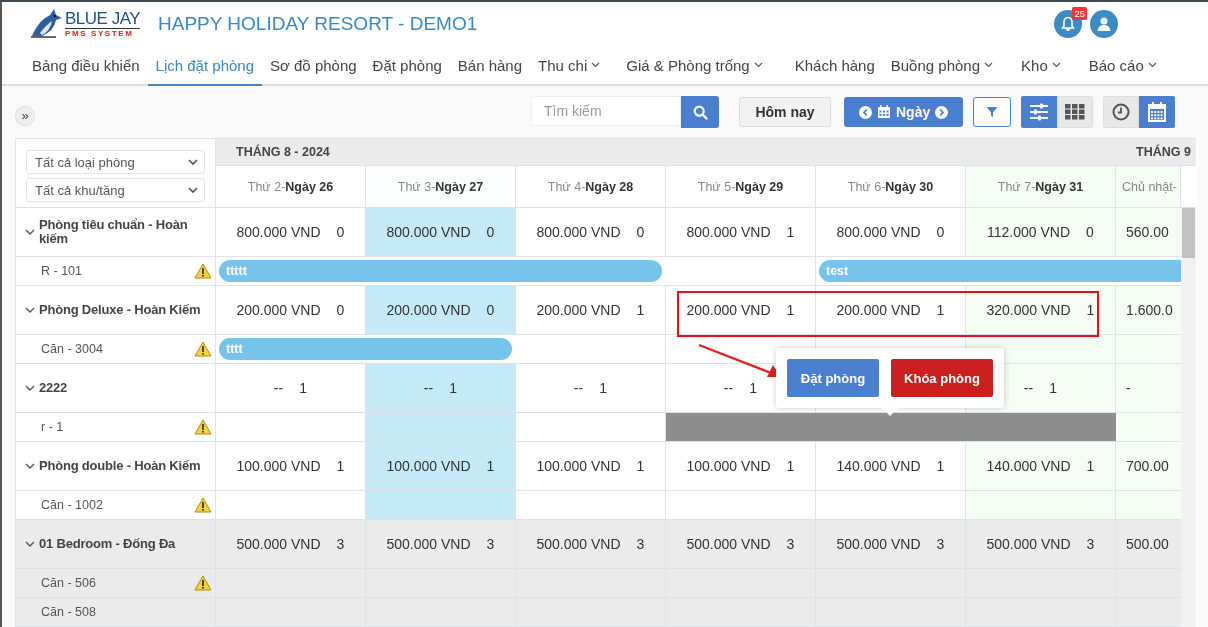  What do you see at coordinates (1041, 66) in the screenshot?
I see `nav-tab: Kho` at bounding box center [1041, 66].